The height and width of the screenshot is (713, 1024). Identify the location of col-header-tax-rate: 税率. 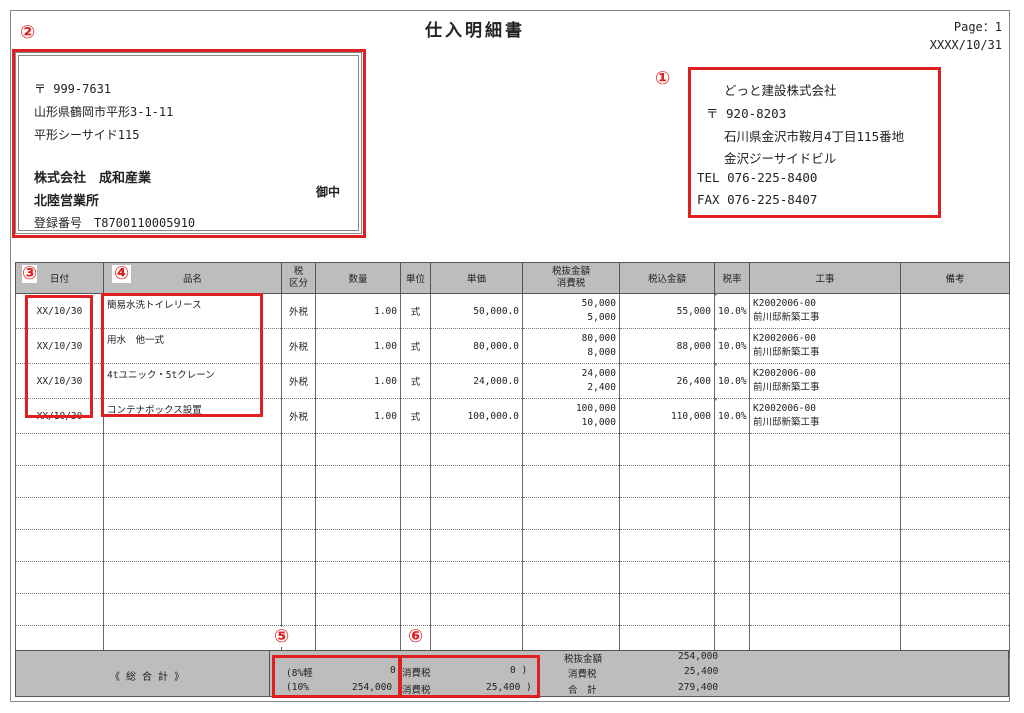
(732, 278).